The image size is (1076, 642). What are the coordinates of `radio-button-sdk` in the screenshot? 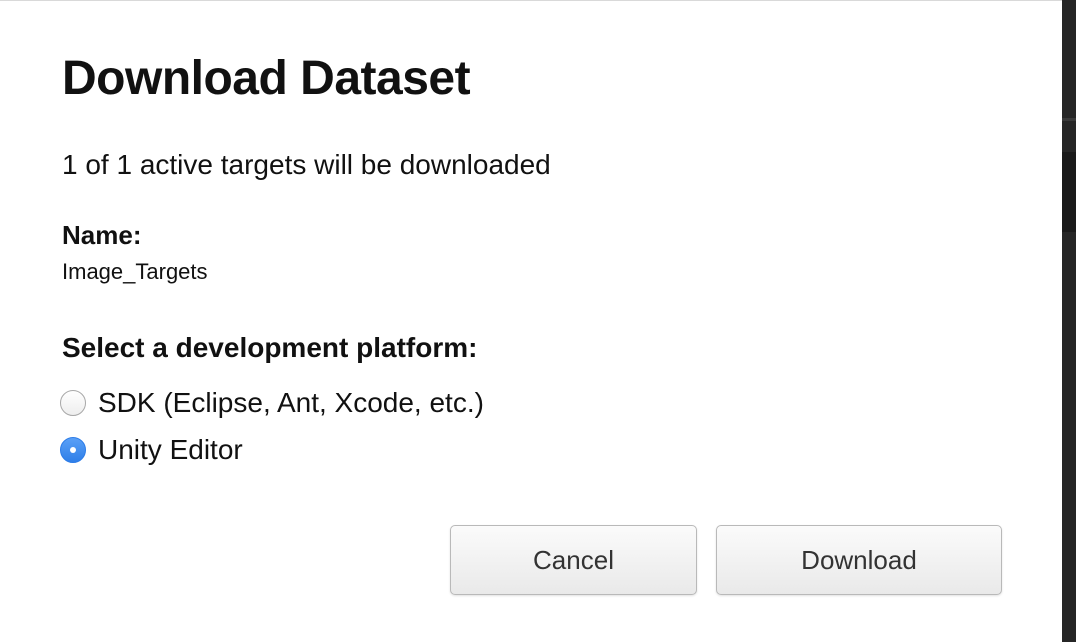 It's located at (73, 403).